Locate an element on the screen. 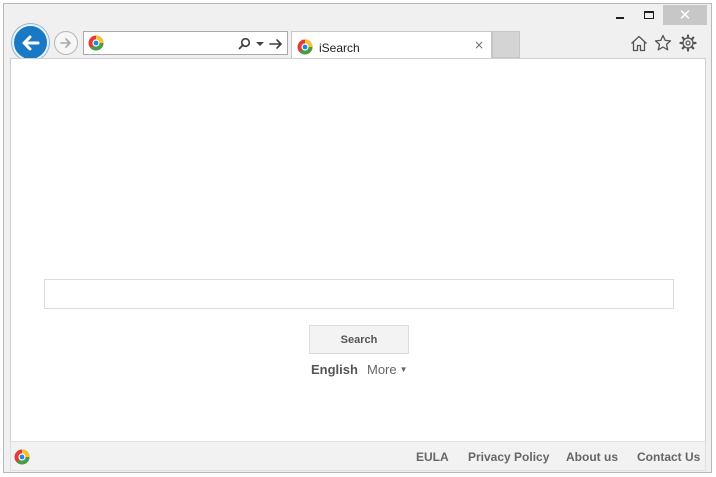 The height and width of the screenshot is (477, 716). home-icon is located at coordinates (639, 43).